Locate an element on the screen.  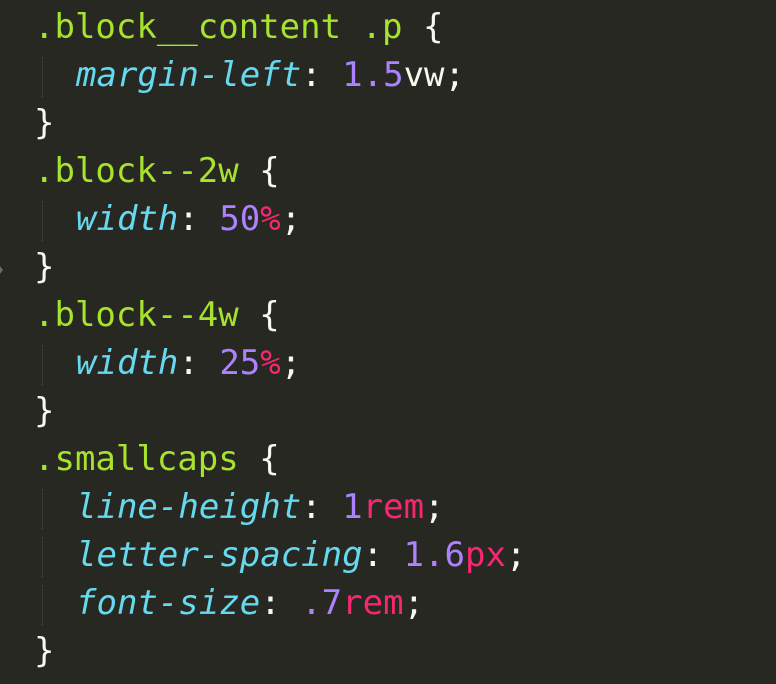
code-line: .block__content .p { is located at coordinates (388, 27).